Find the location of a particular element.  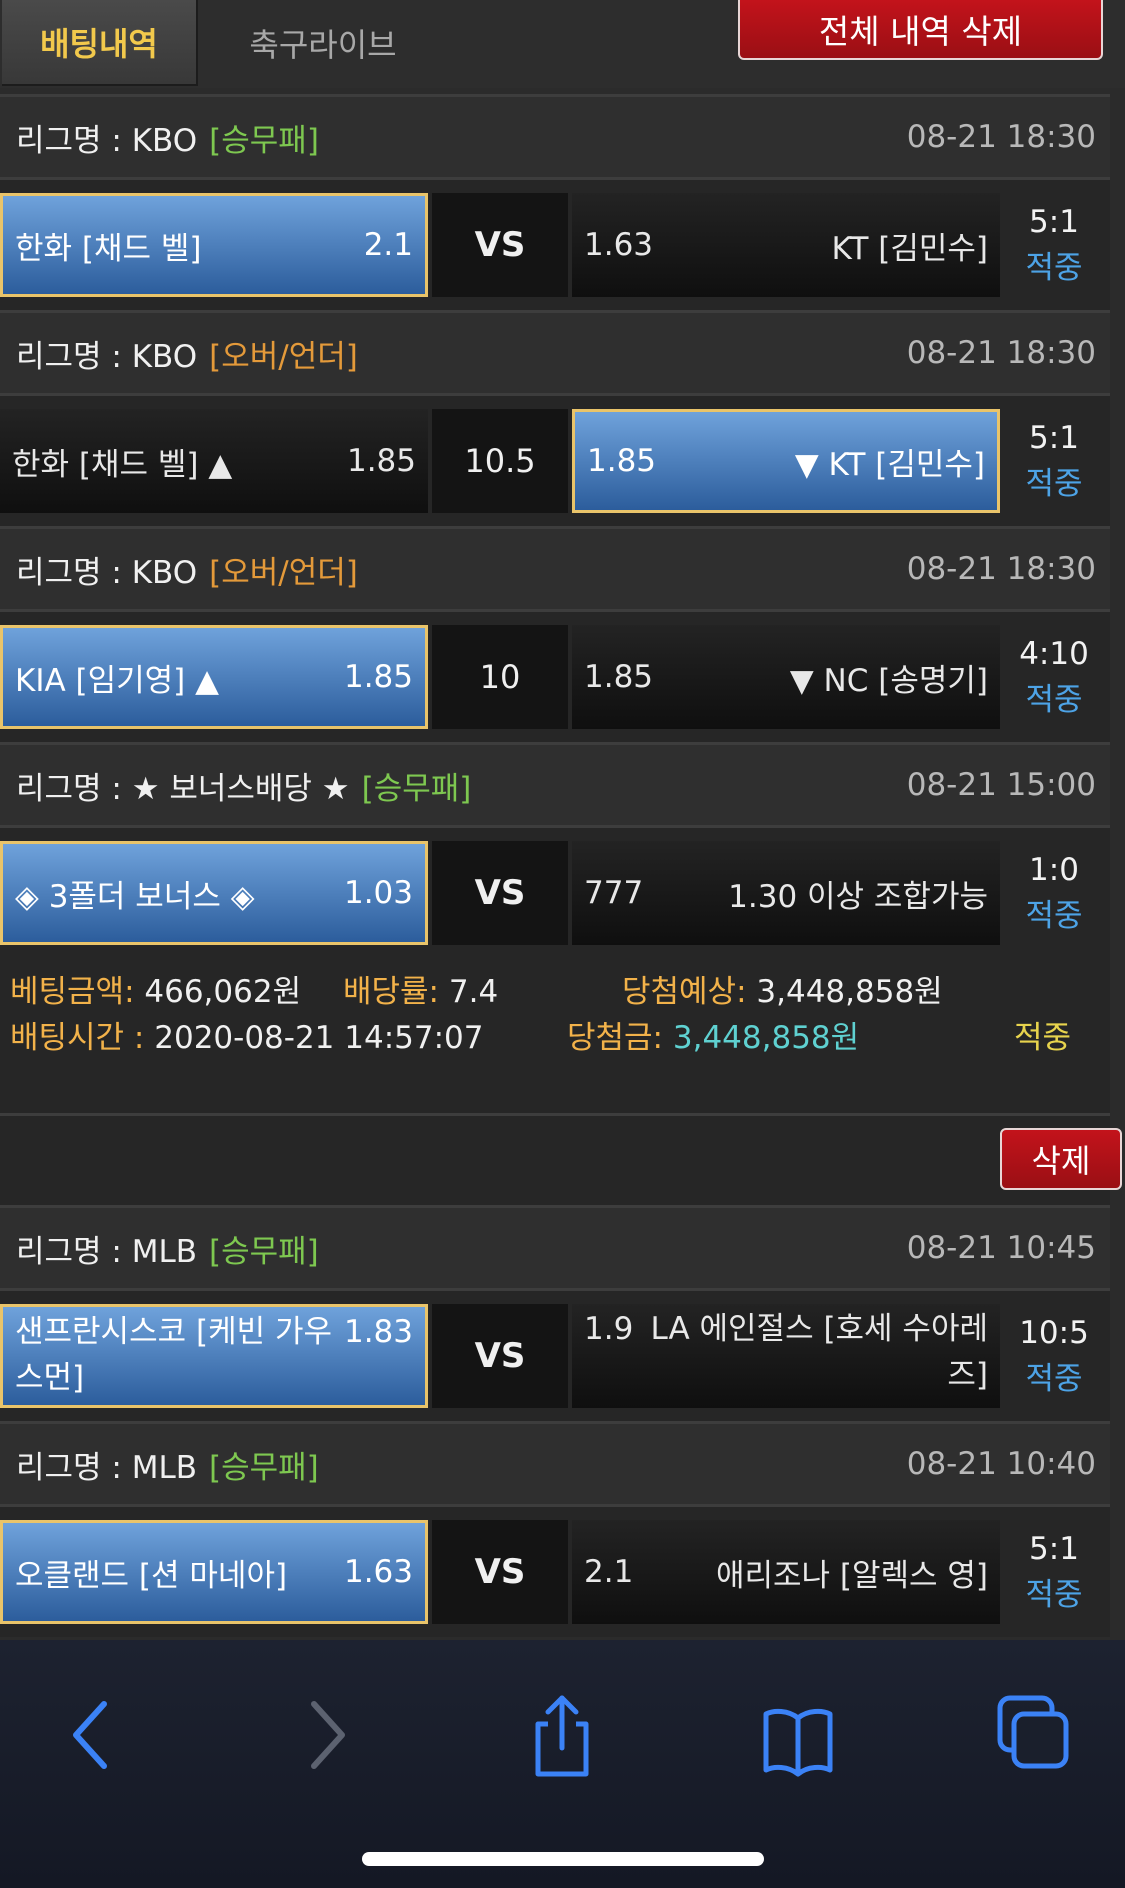

away-pick: 1.85 ▼ KT [김민수] is located at coordinates (786, 461).